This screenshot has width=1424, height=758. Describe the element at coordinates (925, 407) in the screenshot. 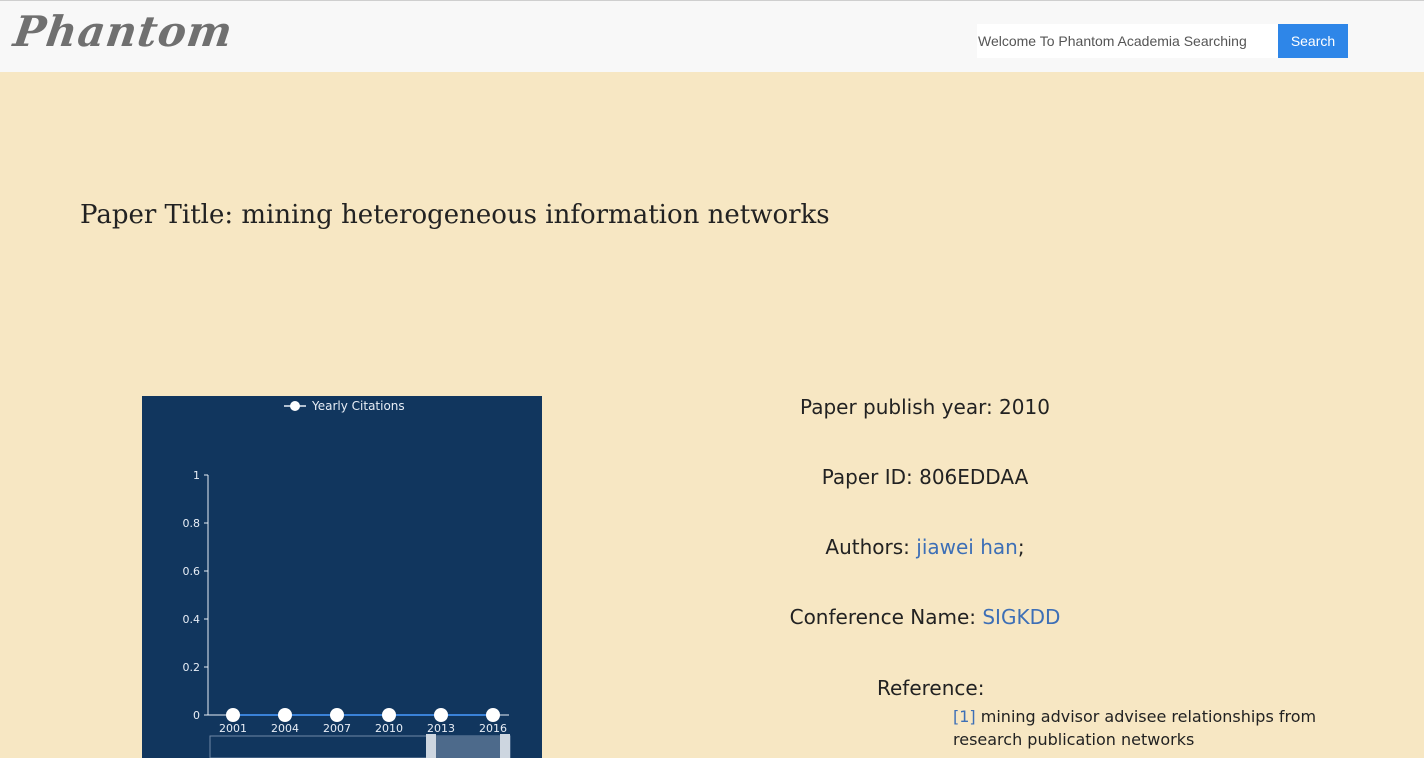

I see `publish-year: Paper publish year: 2010` at that location.